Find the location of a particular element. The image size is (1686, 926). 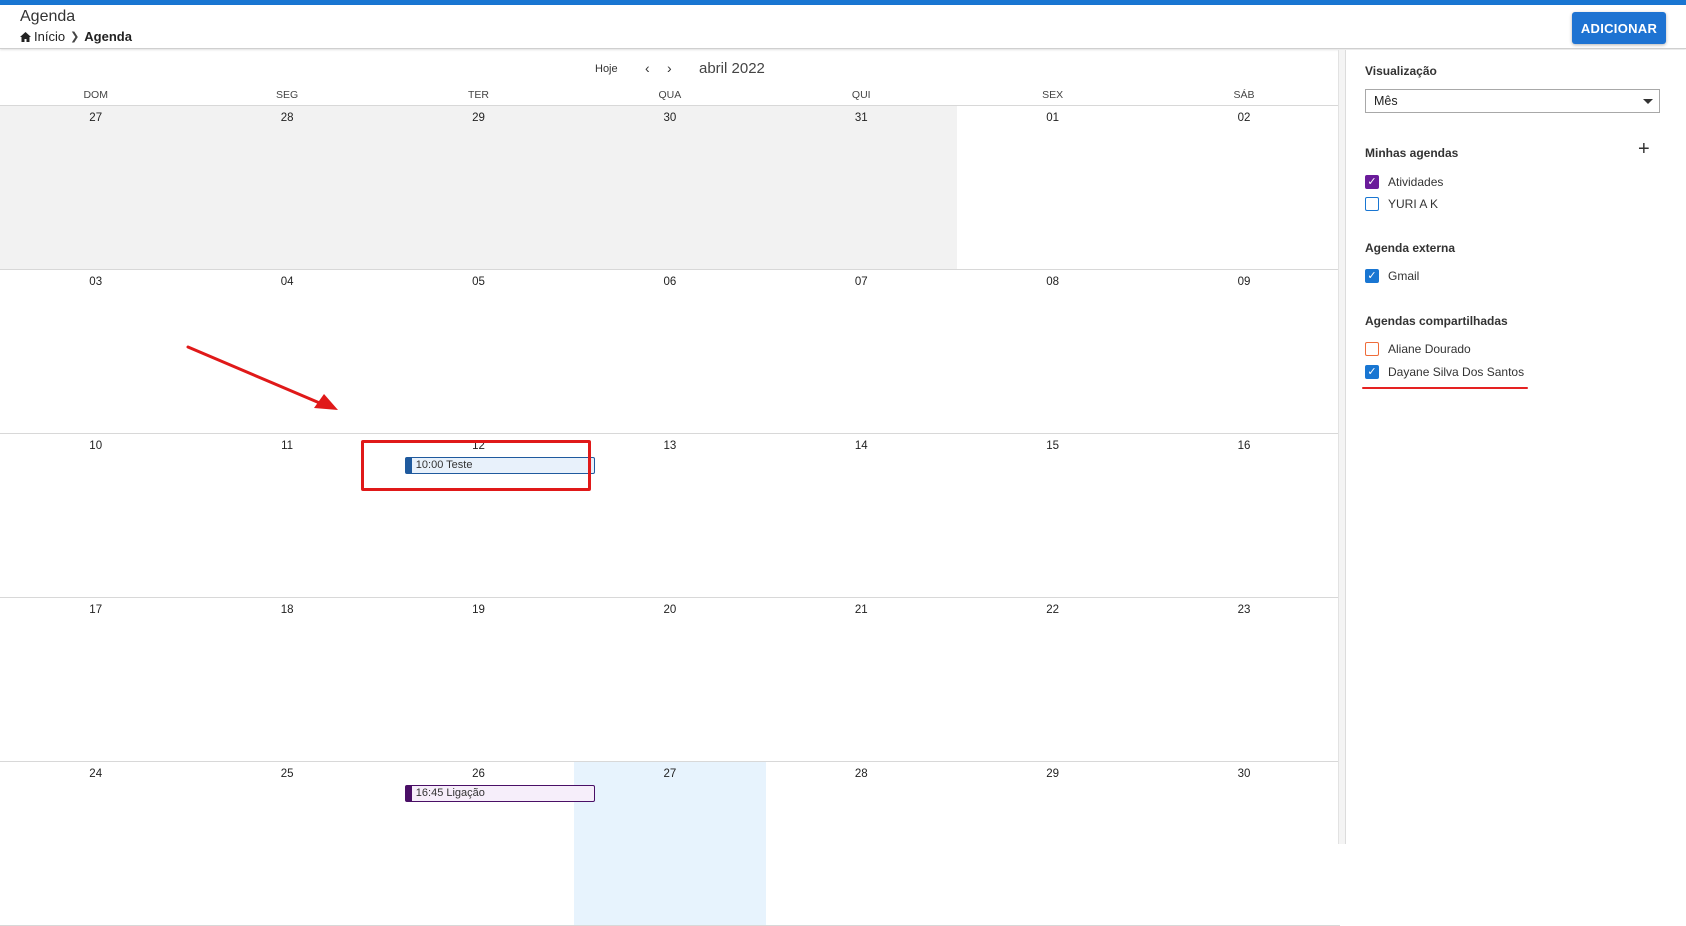

day-number: 29 is located at coordinates (478, 118).